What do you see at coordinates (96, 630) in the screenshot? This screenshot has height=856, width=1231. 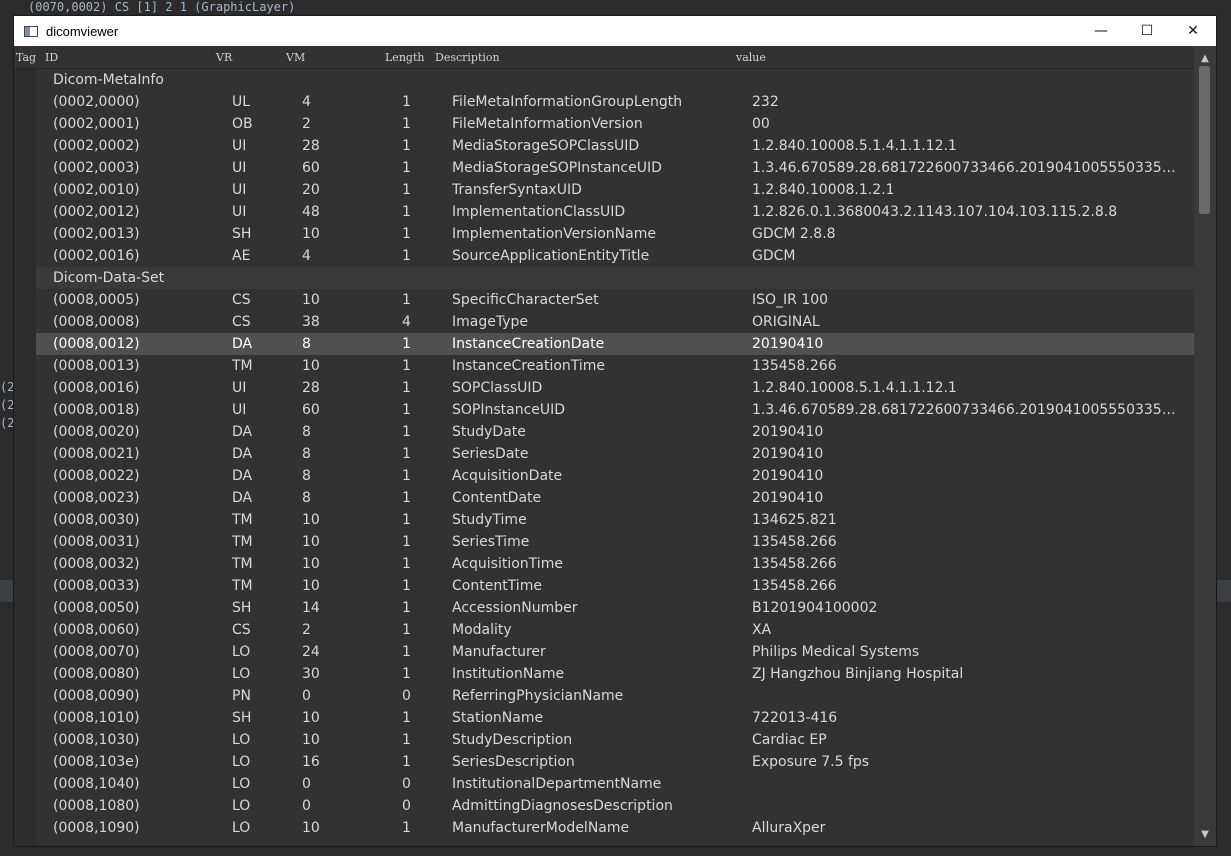 I see `cell-id: (0008,0060)` at bounding box center [96, 630].